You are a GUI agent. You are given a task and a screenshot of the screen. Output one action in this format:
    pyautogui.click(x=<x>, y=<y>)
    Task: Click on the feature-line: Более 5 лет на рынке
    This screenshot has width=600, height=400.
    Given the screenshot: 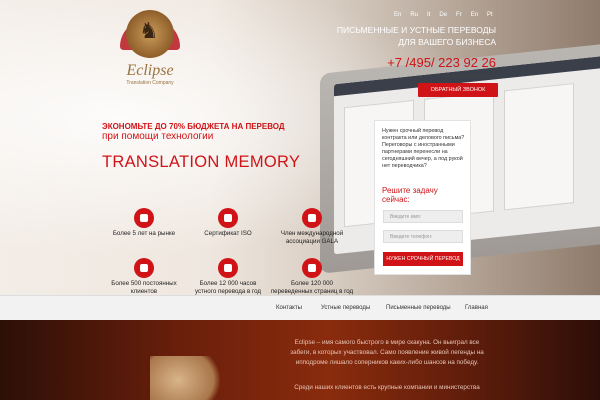 What is the action you would take?
    pyautogui.click(x=144, y=233)
    